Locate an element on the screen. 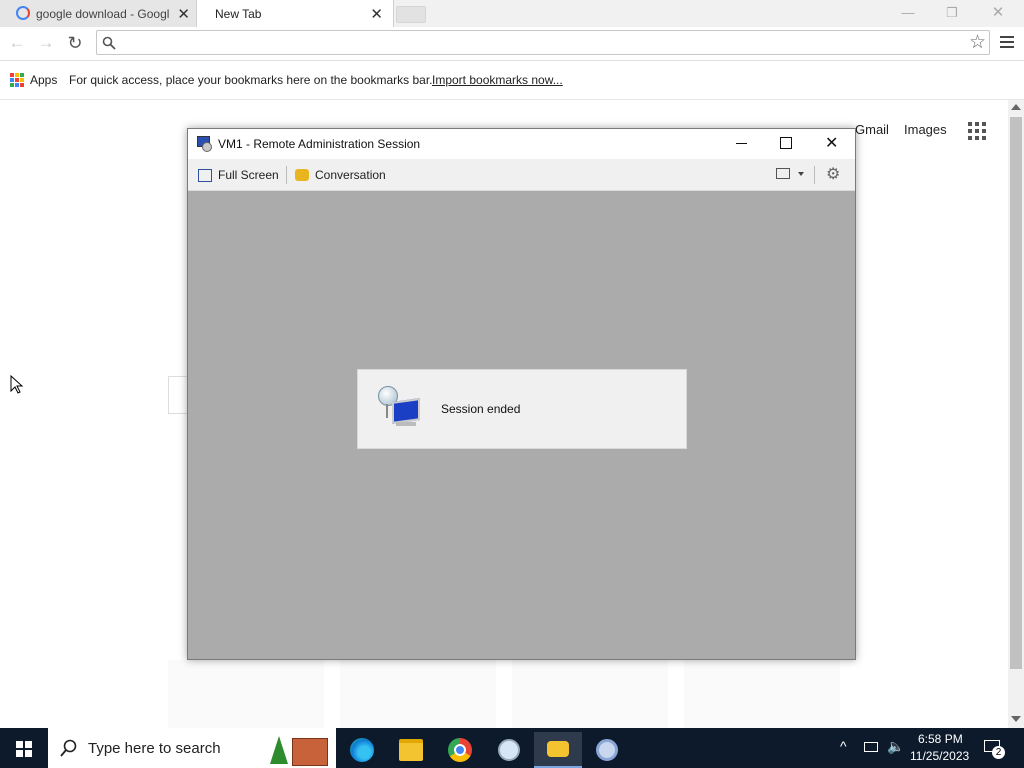  messaging-icon is located at coordinates (558, 749).